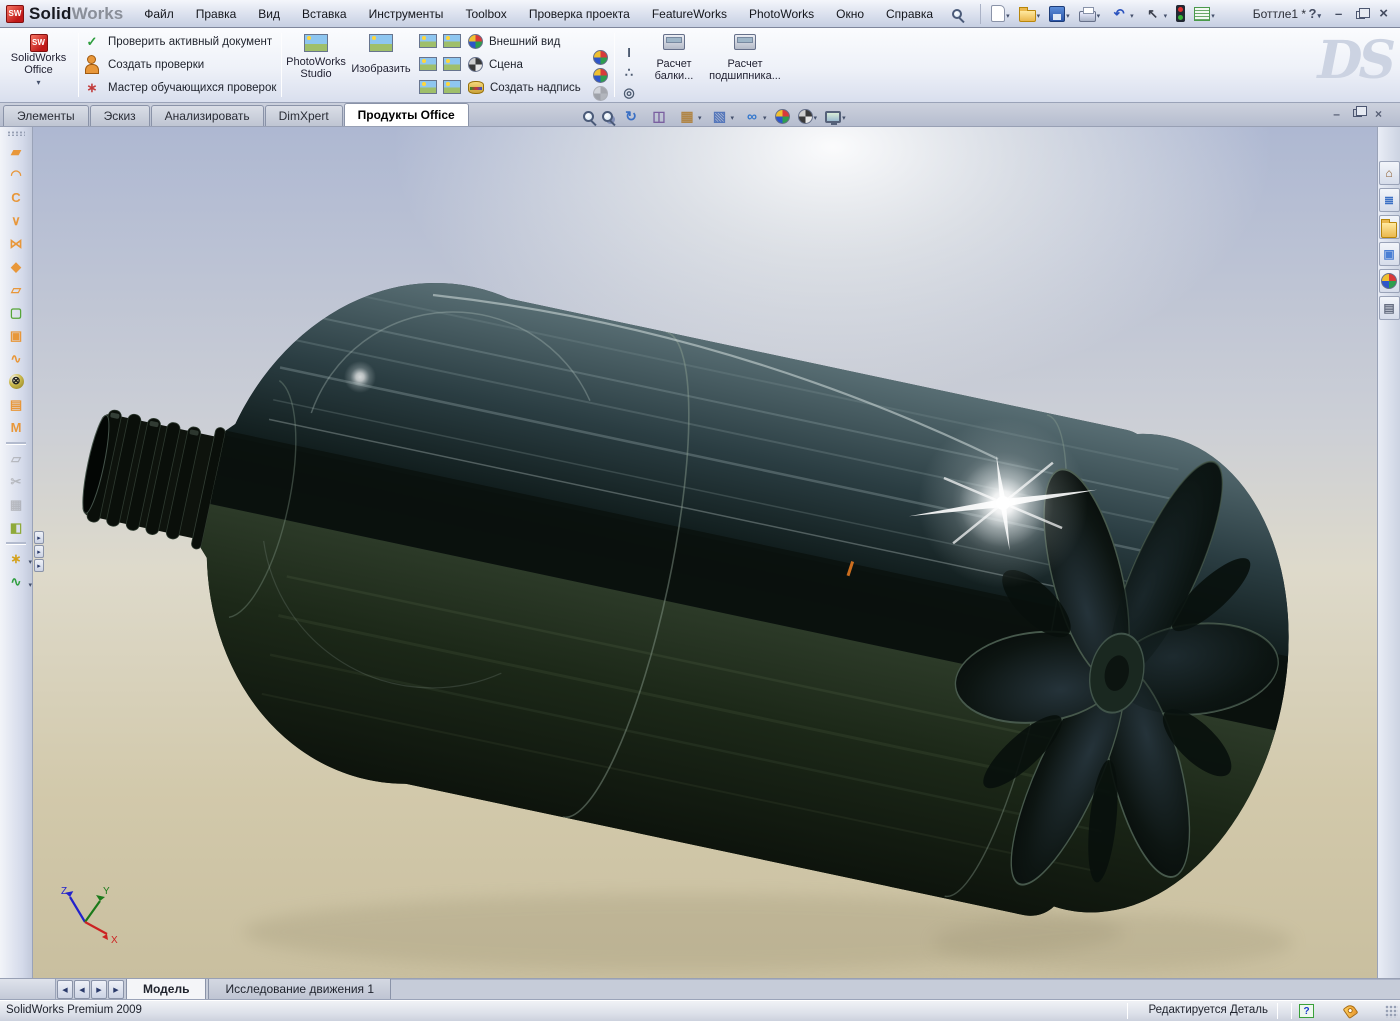 This screenshot has height=1021, width=1400. I want to click on prev-tab-button: ◀, so click(82, 989).